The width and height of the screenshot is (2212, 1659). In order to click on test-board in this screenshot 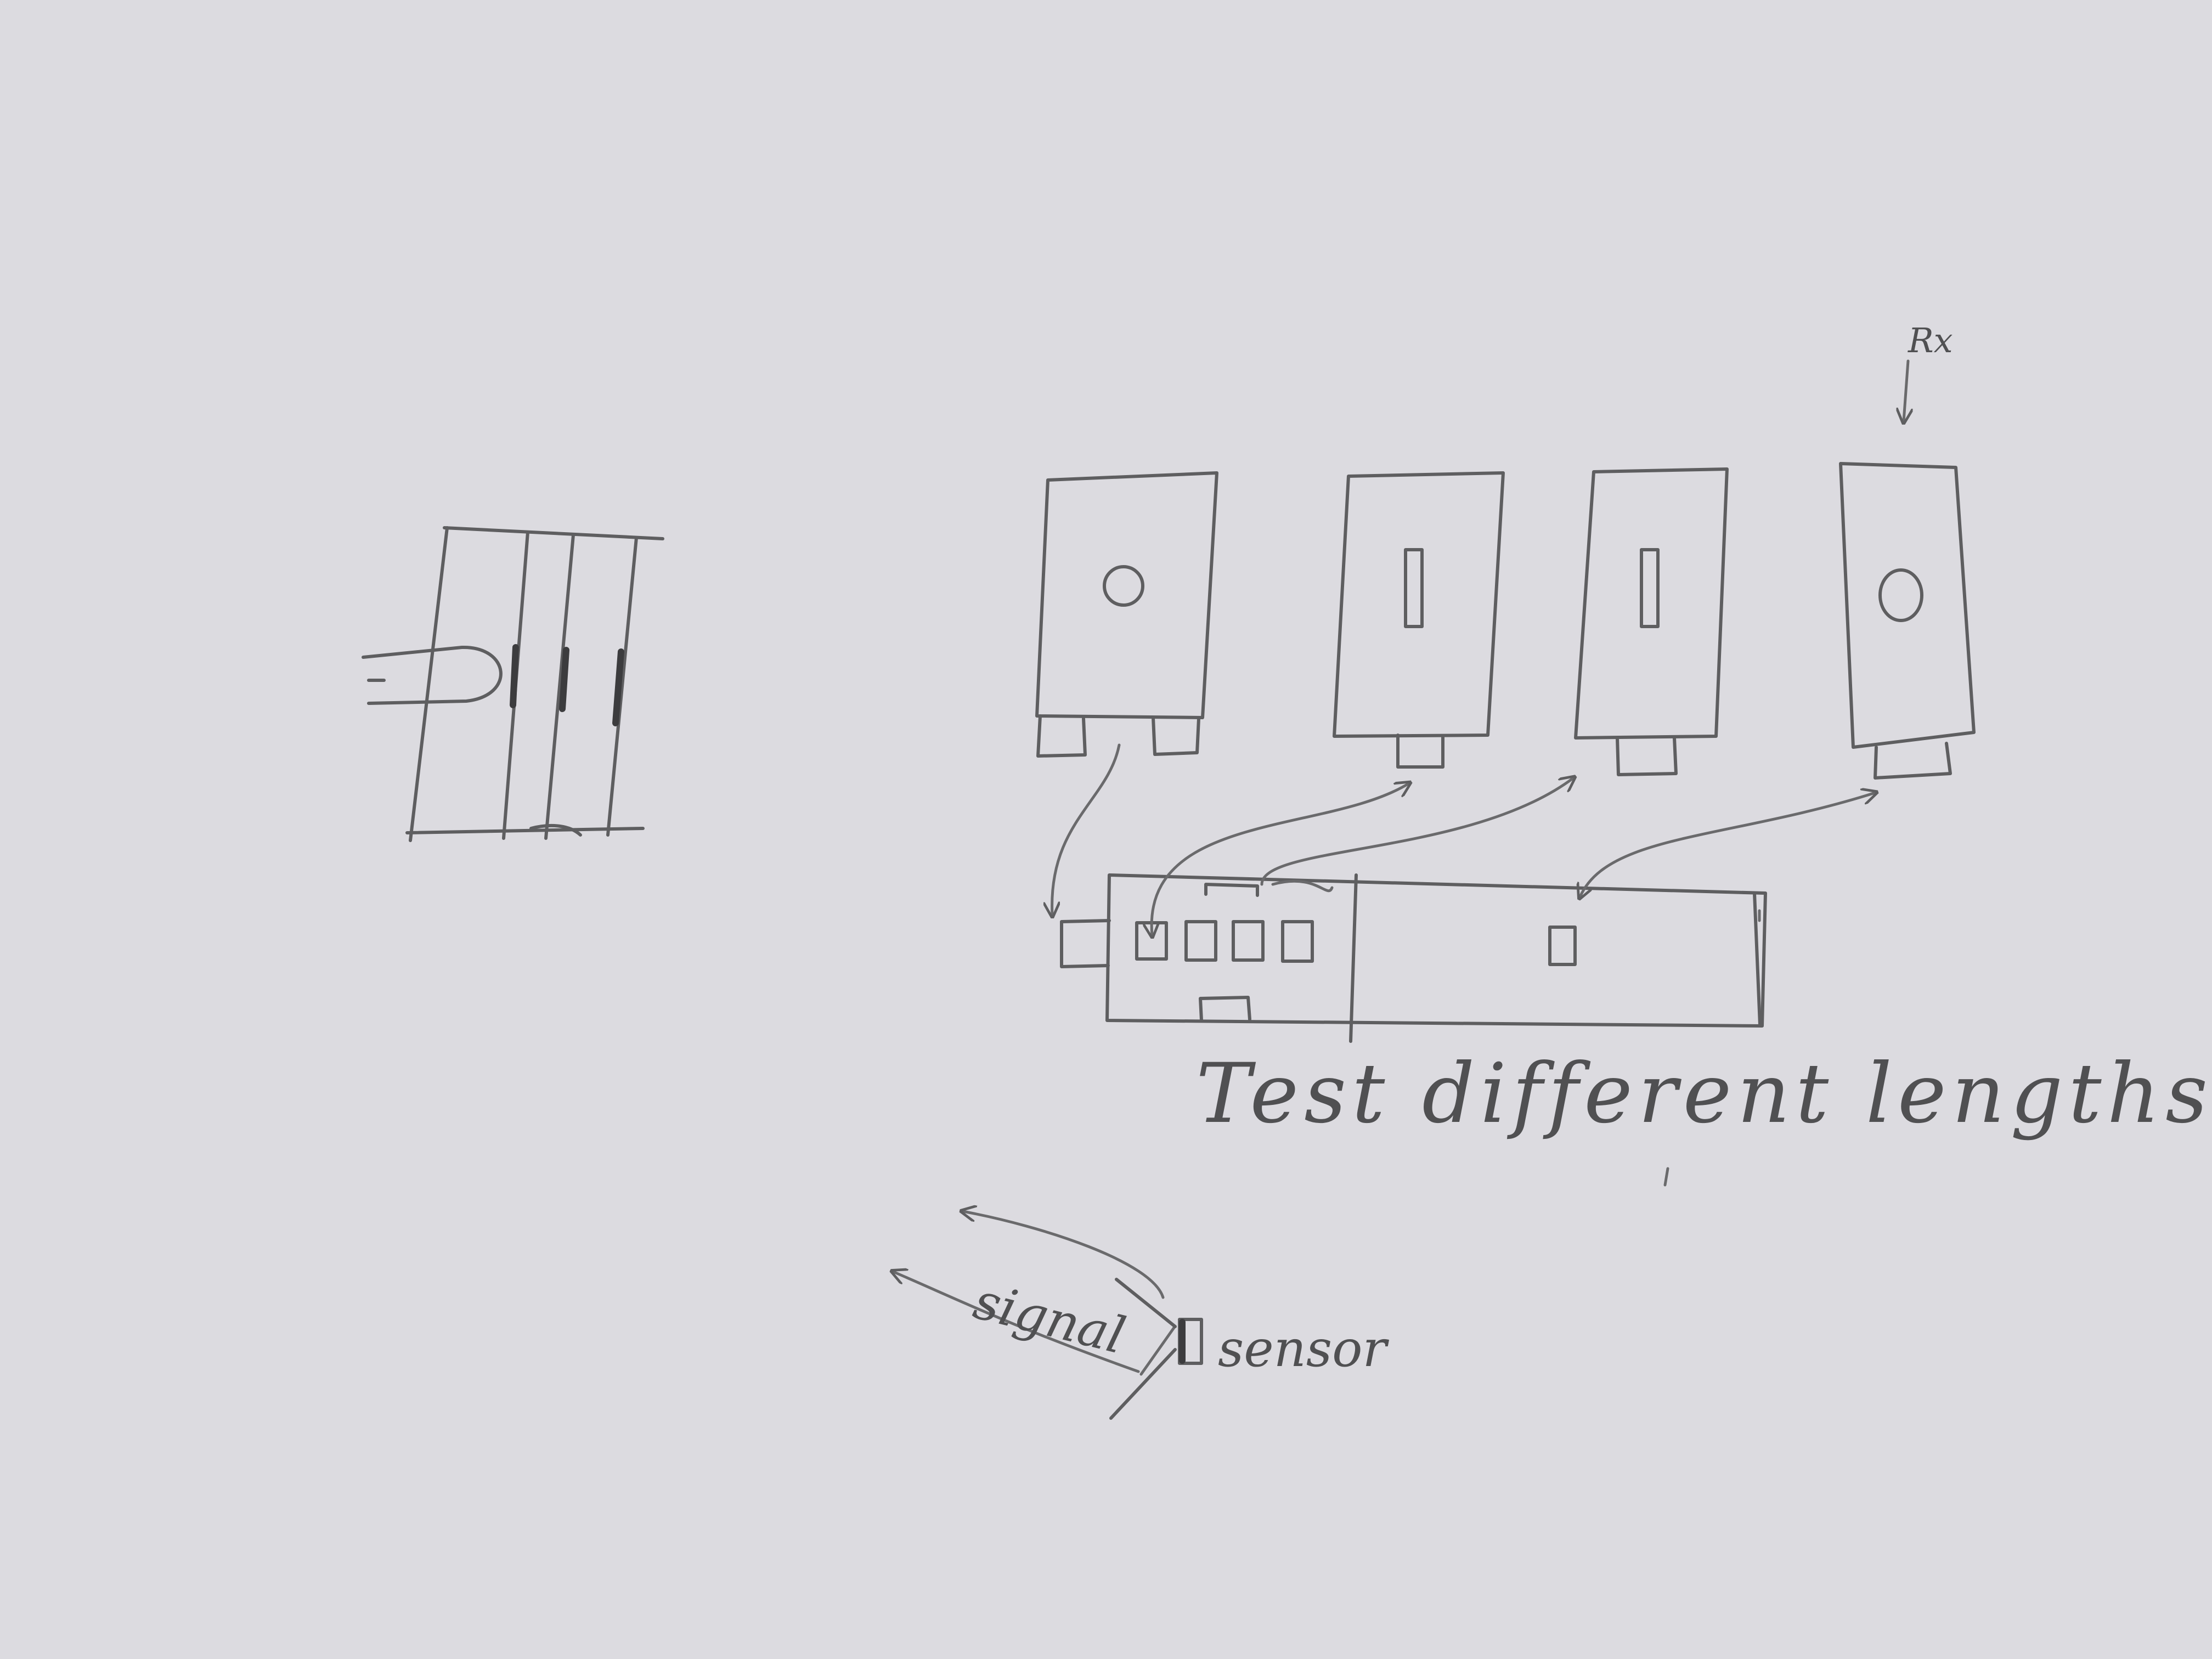, I will do `click(1414, 958)`.